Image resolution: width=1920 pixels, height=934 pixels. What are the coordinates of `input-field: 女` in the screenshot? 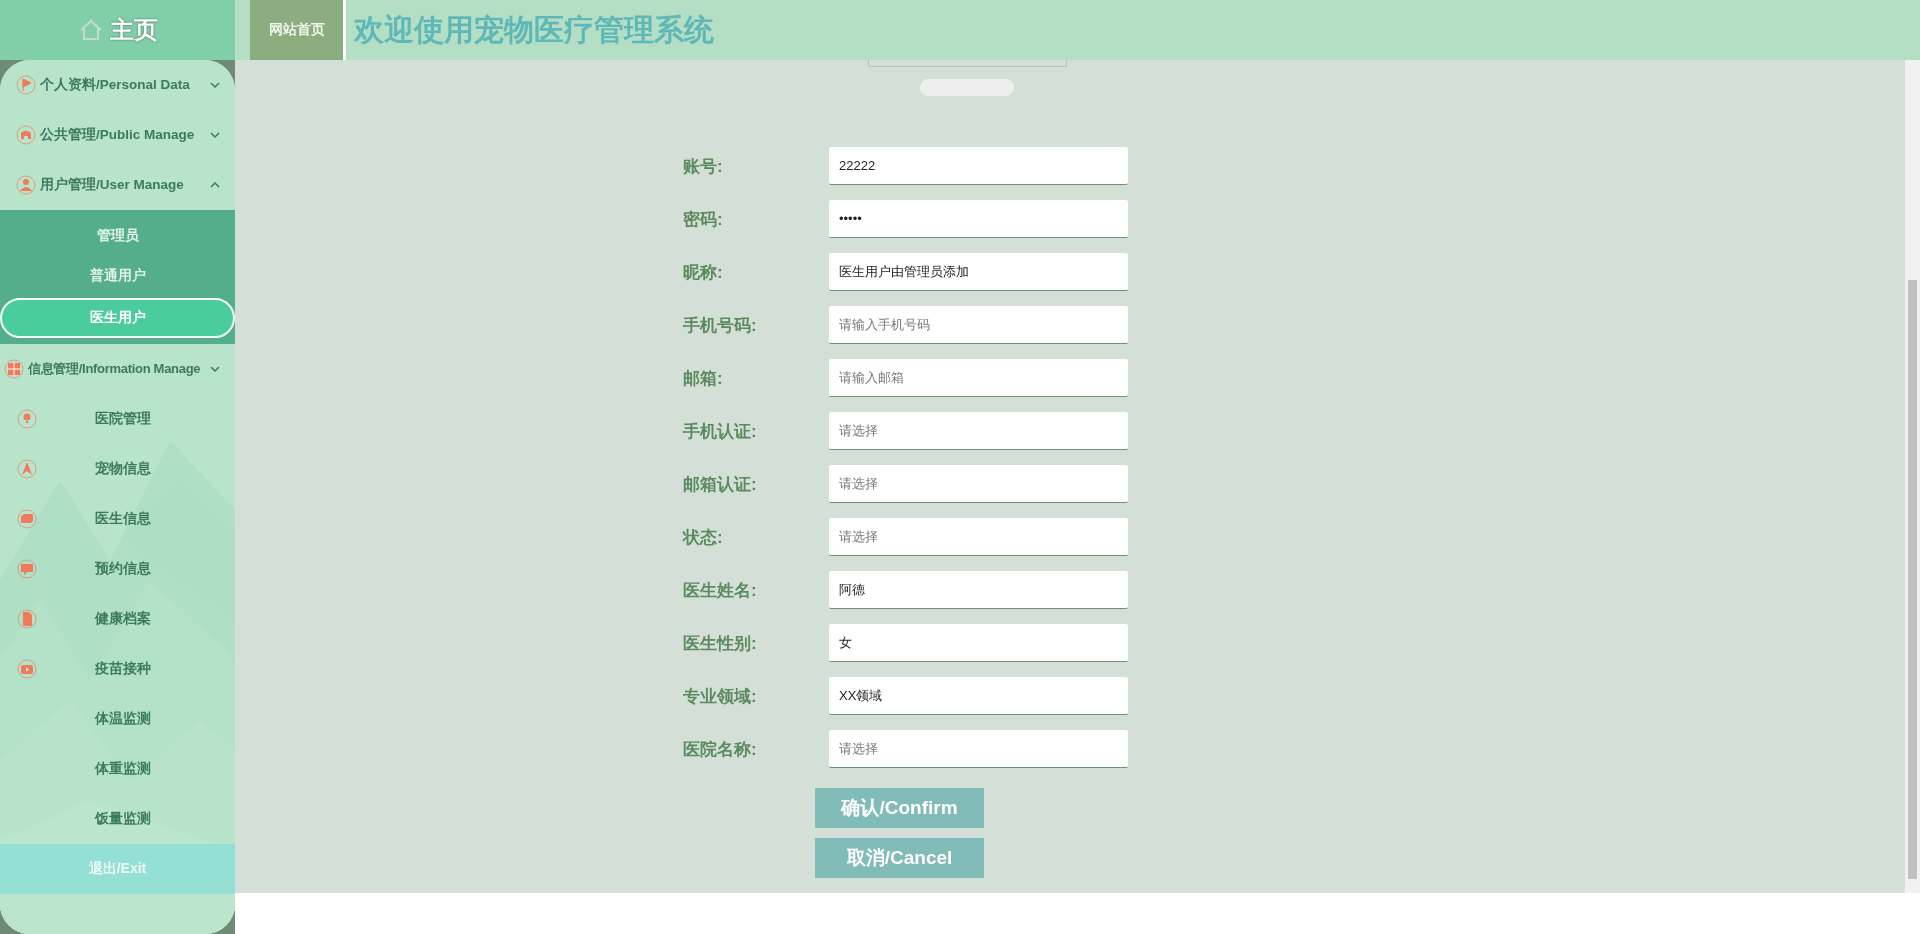 It's located at (978, 643).